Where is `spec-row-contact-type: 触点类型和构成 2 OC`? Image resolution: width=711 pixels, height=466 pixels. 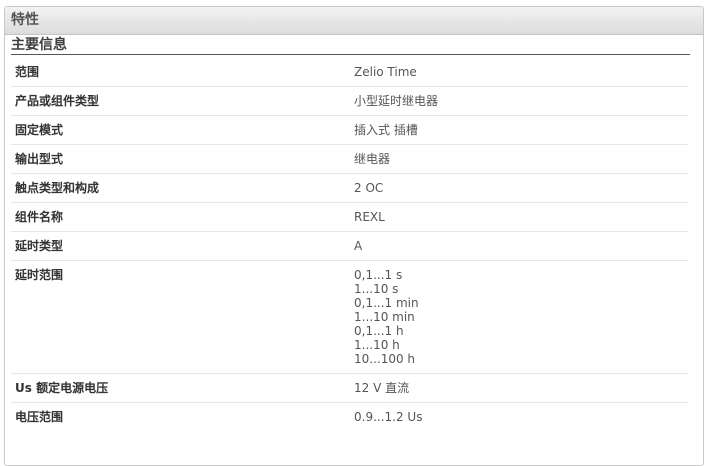 spec-row-contact-type: 触点类型和构成 2 OC is located at coordinates (349, 188).